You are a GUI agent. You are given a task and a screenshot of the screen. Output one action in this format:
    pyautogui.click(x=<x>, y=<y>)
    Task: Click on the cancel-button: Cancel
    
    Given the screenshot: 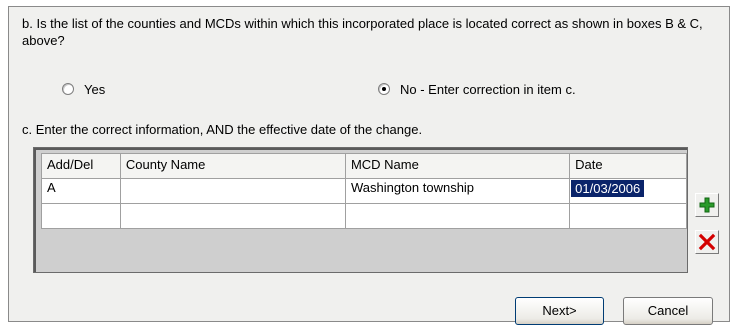 What is the action you would take?
    pyautogui.click(x=668, y=311)
    